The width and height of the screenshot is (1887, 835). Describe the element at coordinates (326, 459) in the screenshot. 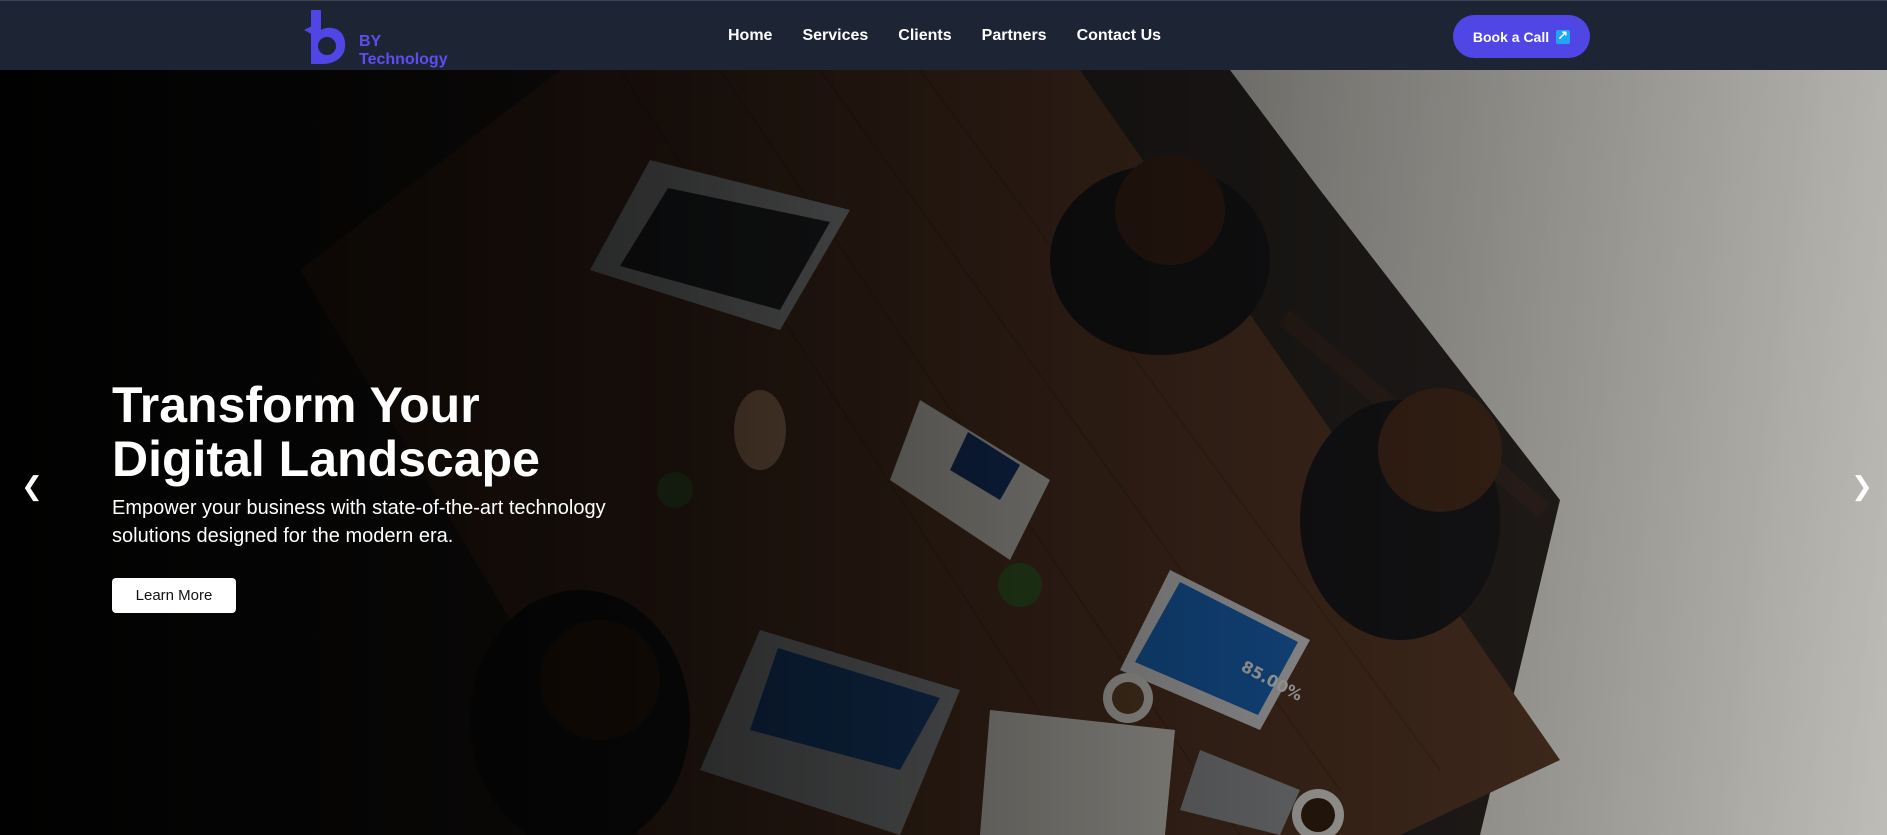

I see `hero-title-line-2: Digital Landscape` at that location.